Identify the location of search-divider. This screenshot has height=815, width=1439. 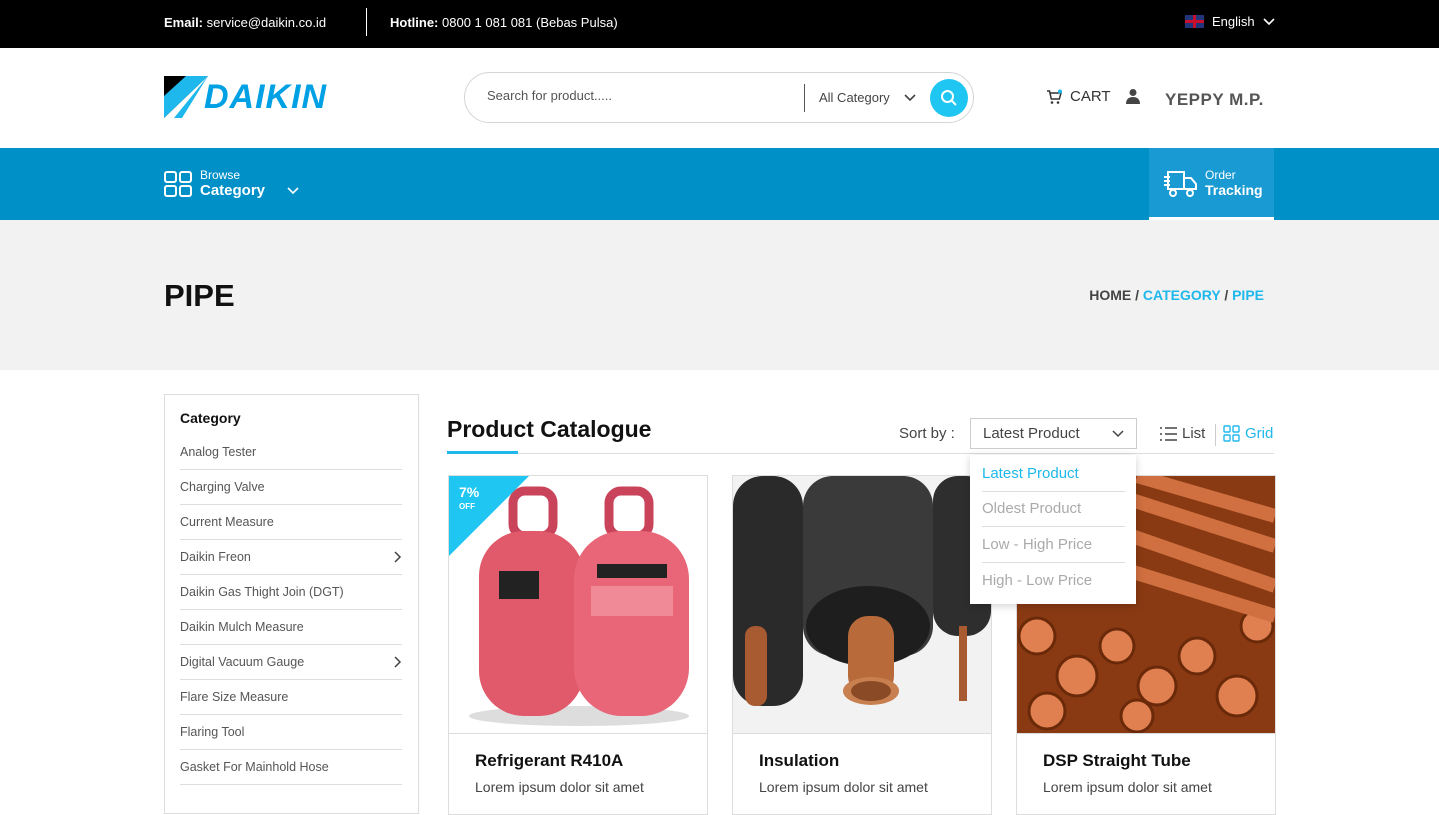
(804, 98).